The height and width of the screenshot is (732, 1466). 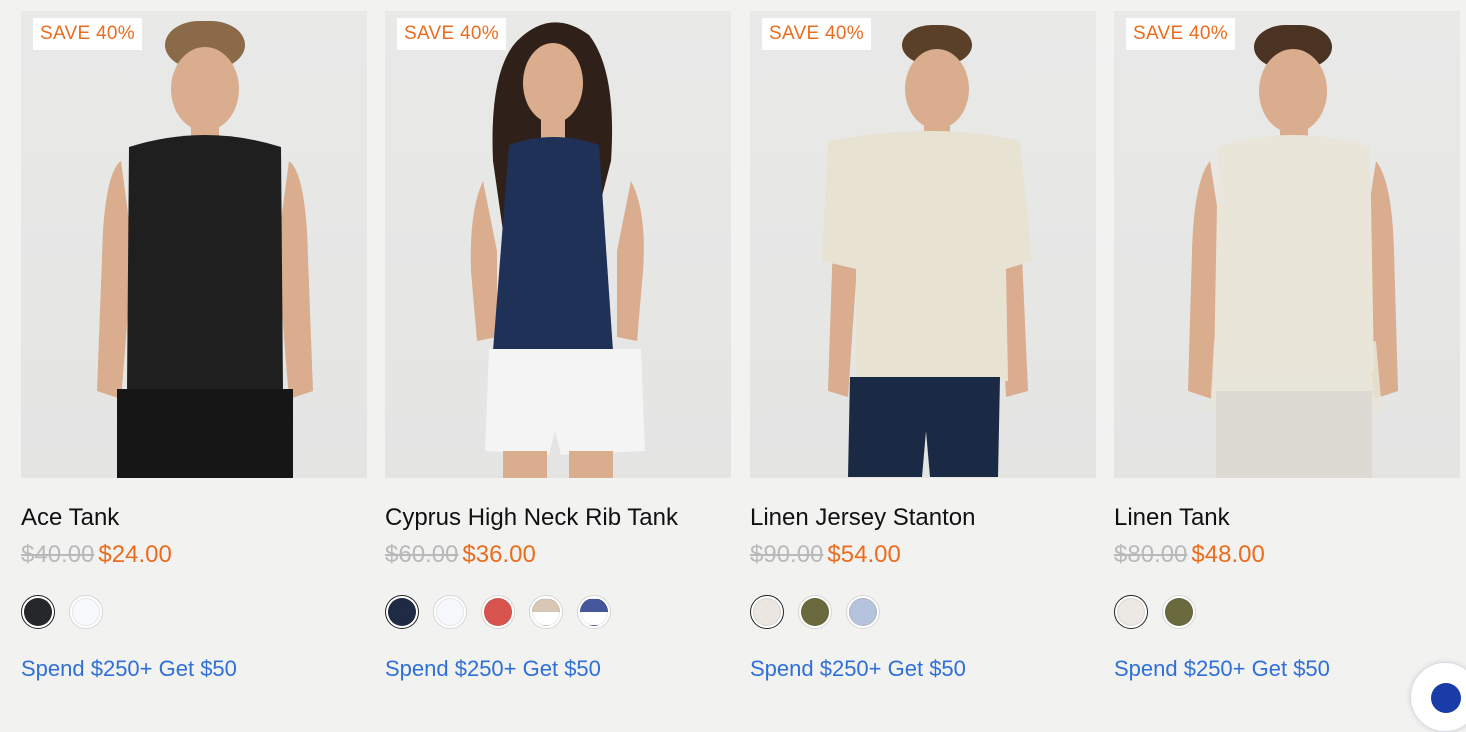 I want to click on sale-price: $48.00, so click(x=1228, y=554).